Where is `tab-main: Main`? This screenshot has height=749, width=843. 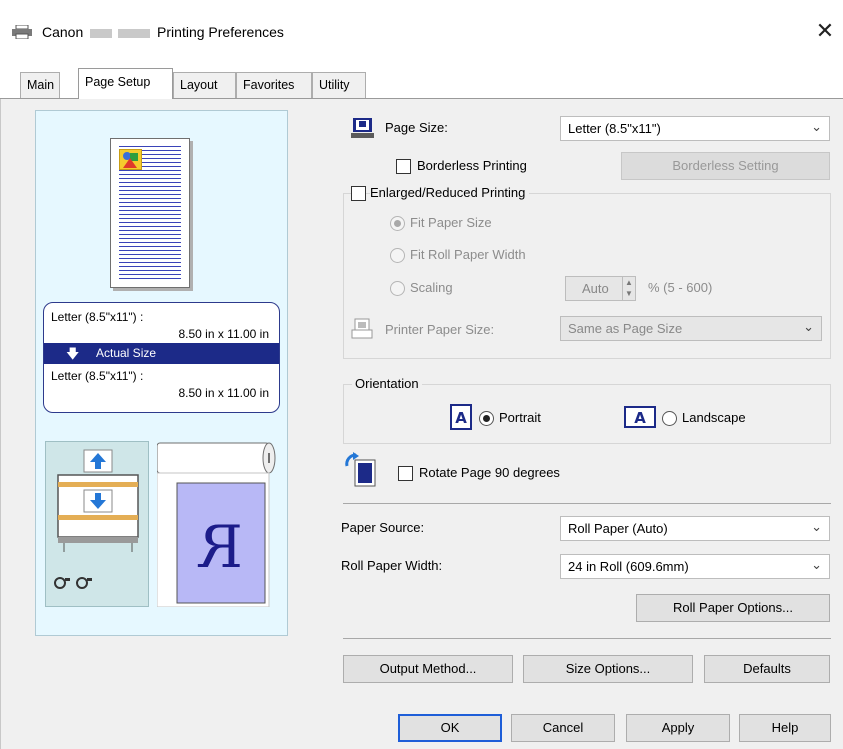
tab-main: Main is located at coordinates (40, 85).